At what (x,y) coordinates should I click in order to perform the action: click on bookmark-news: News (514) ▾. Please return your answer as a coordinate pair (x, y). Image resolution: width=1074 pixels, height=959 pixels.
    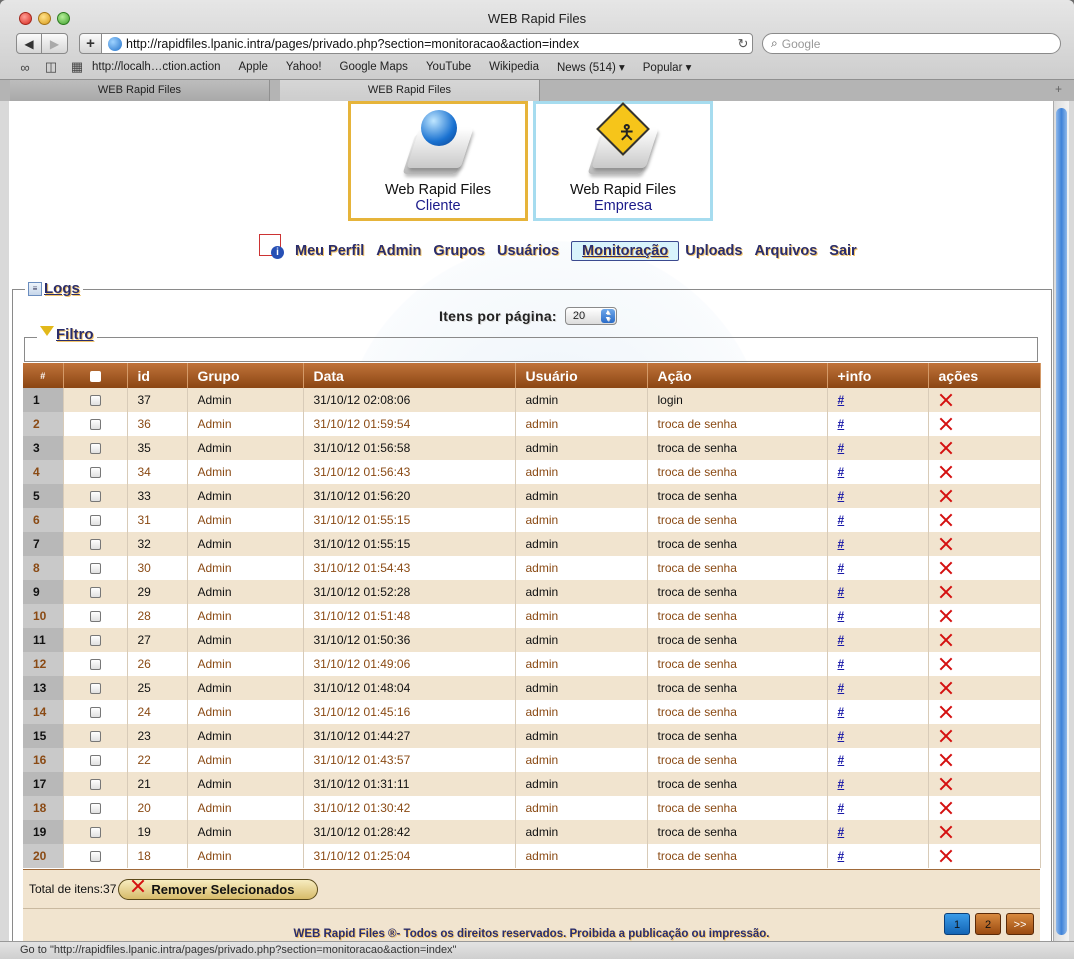
    Looking at the image, I should click on (591, 67).